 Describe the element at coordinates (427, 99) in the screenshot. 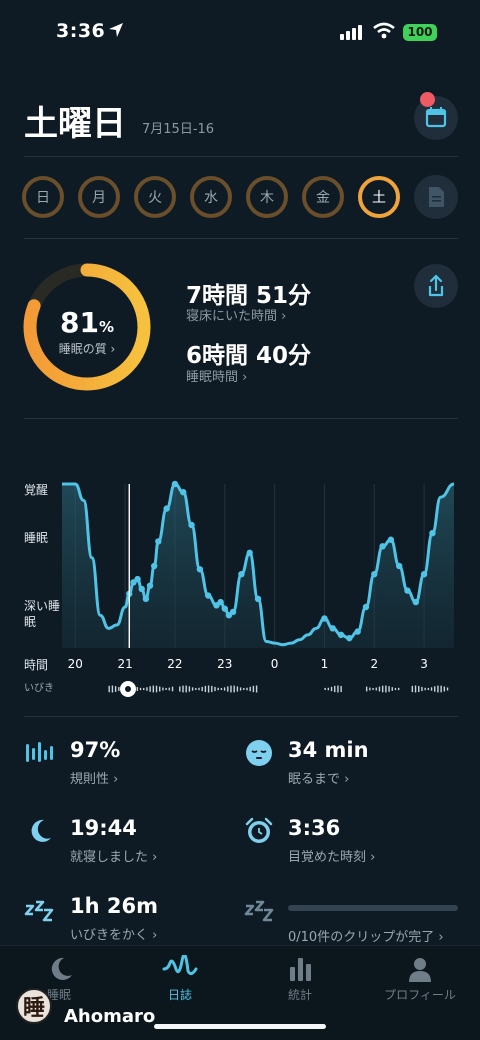

I see `notification-dot` at that location.